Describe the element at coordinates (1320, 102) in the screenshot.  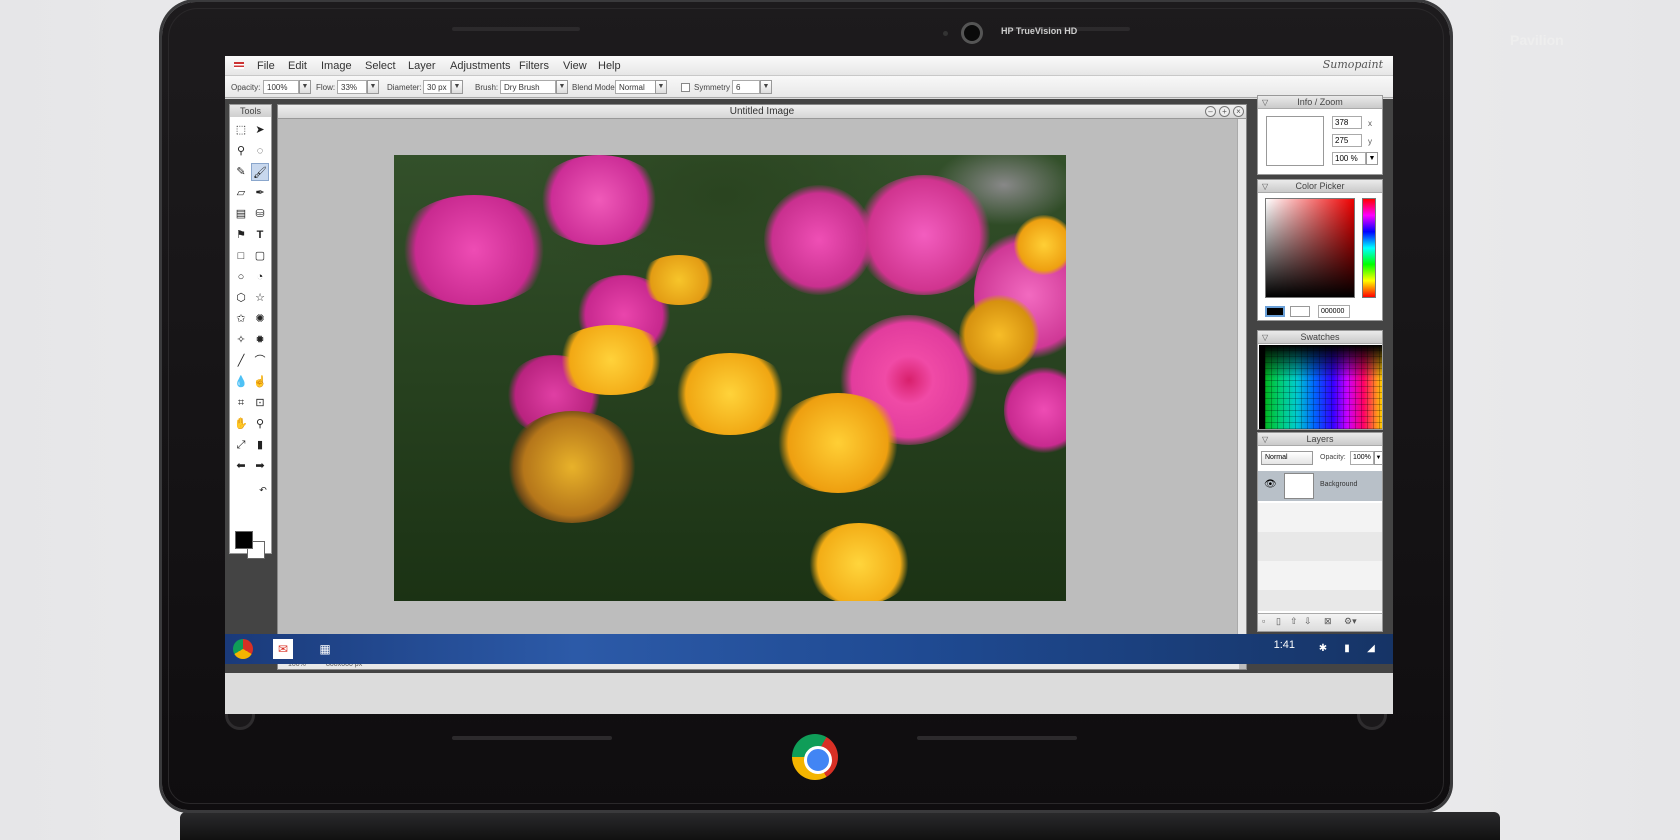
I see `info-zoom-title: Info / Zoom` at that location.